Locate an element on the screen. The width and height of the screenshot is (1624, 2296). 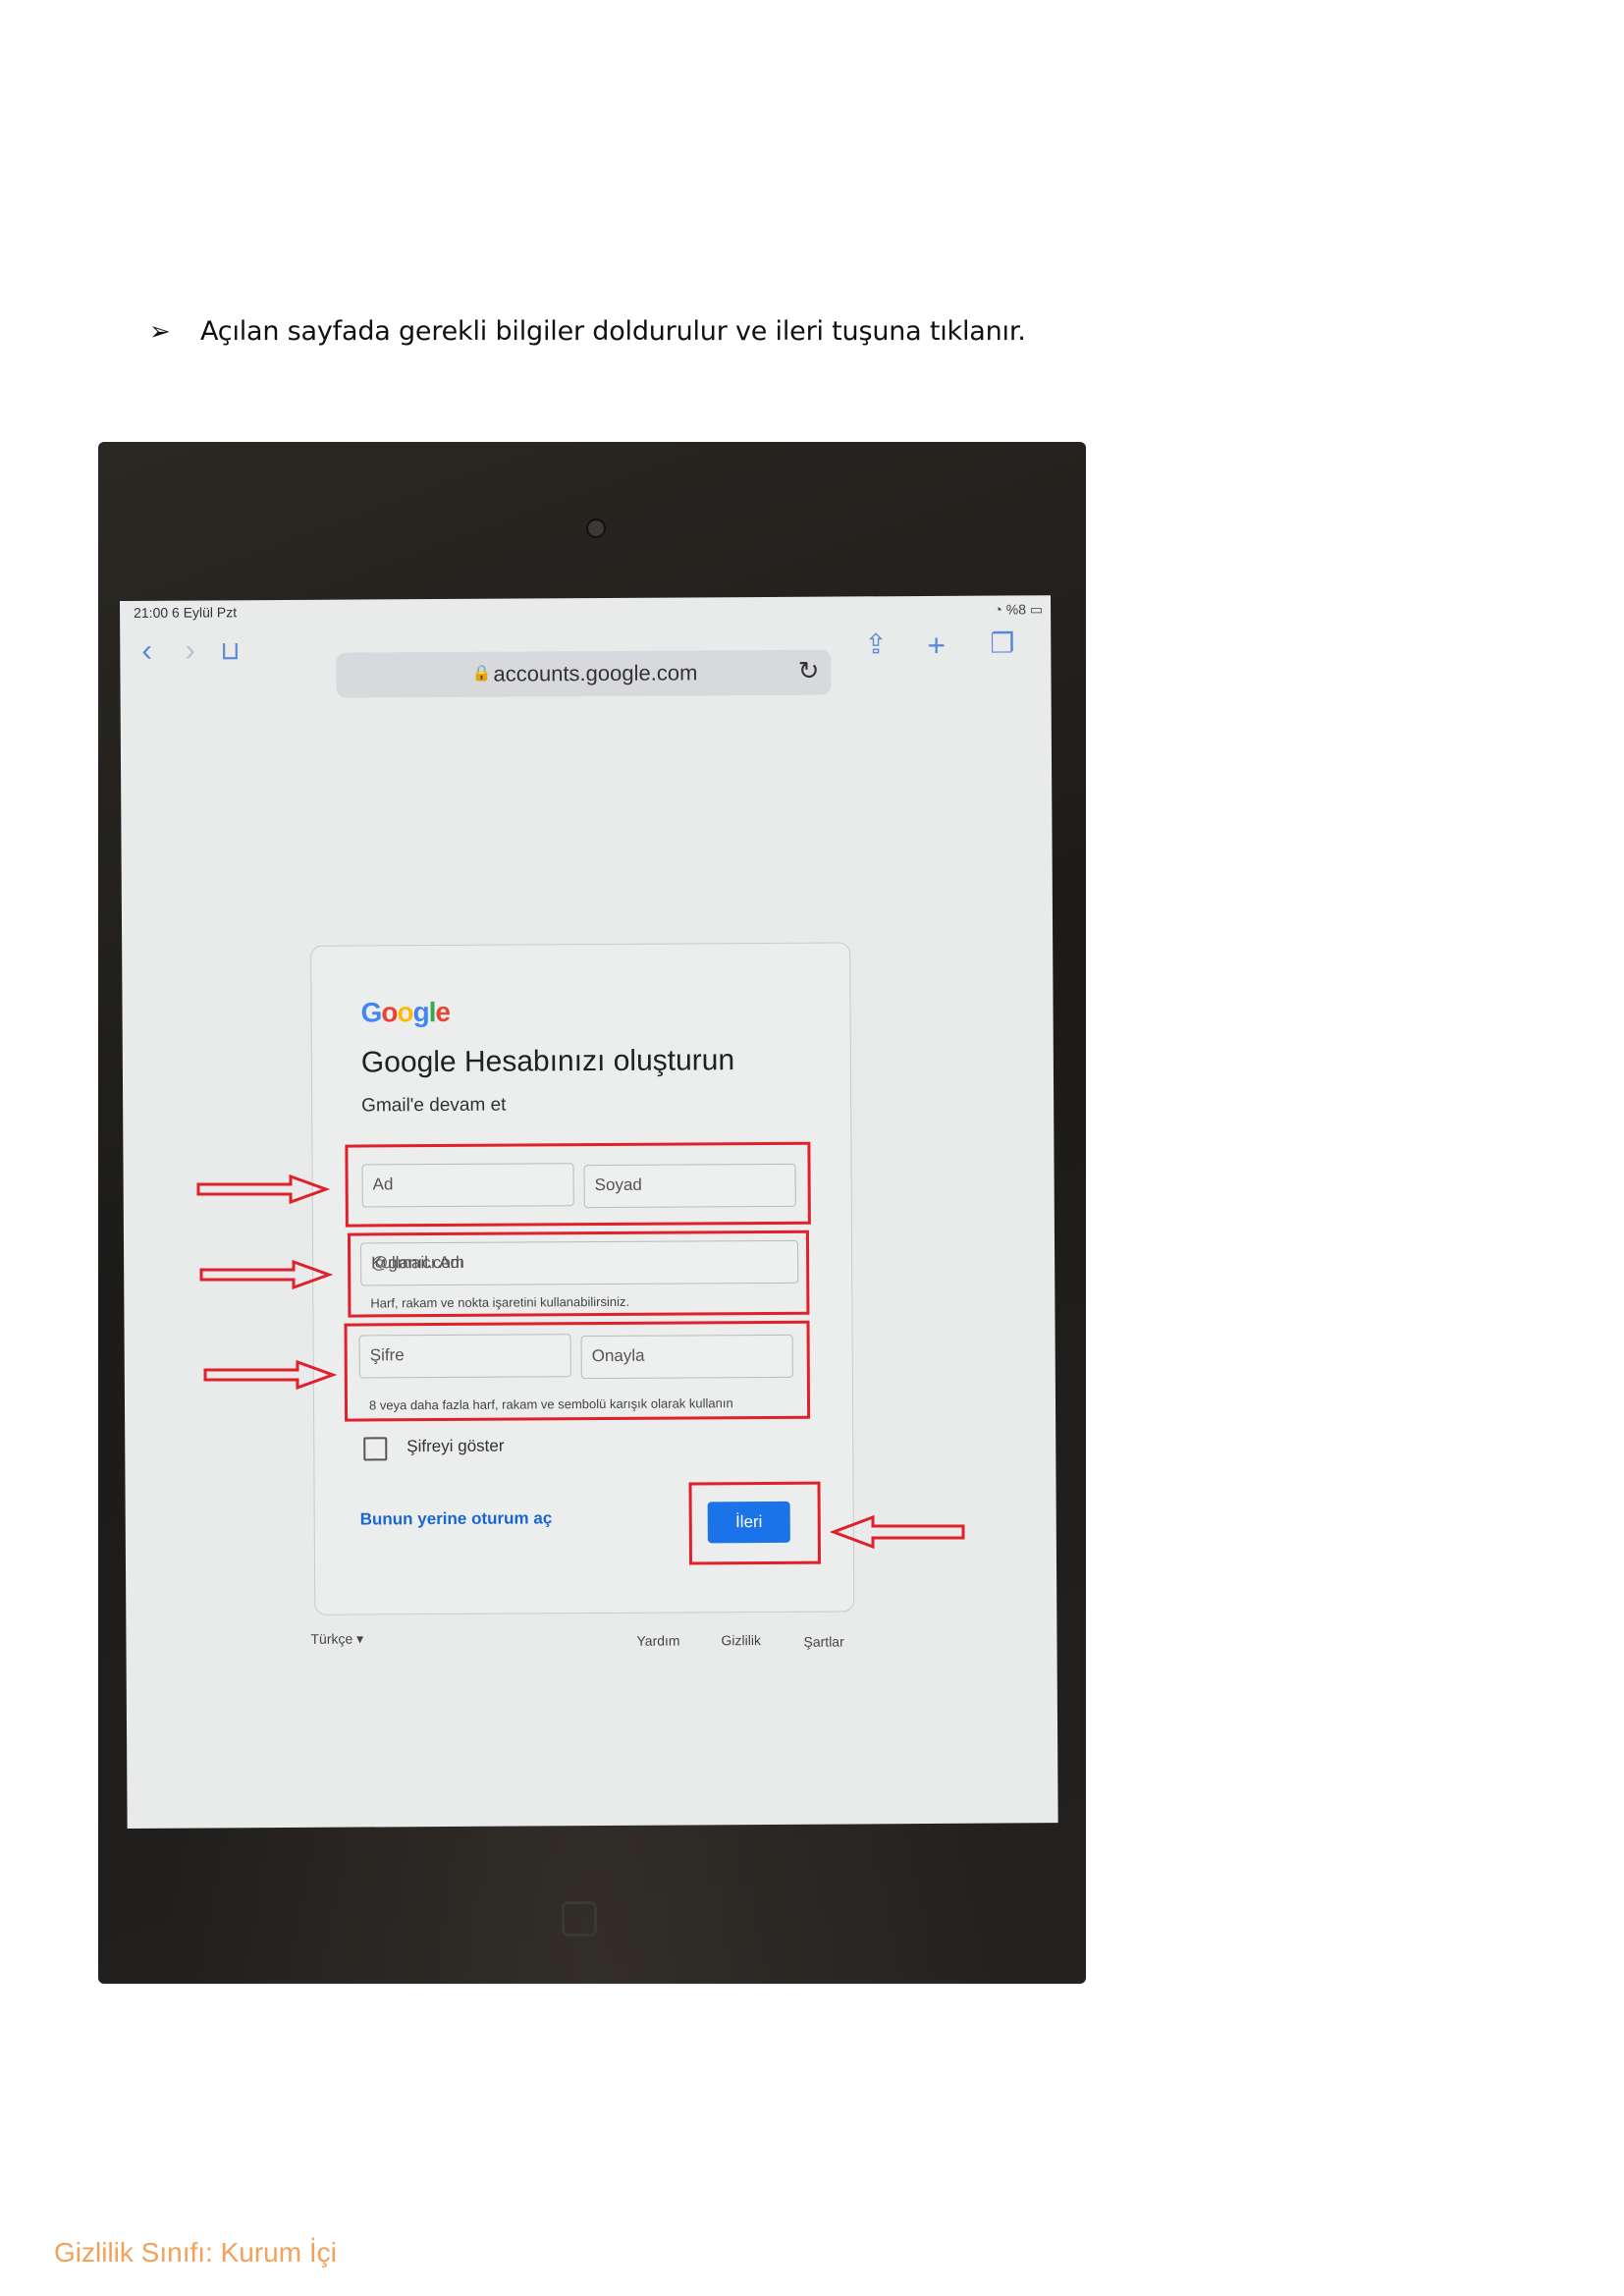
language-label: Türkçe is located at coordinates (331, 1638).